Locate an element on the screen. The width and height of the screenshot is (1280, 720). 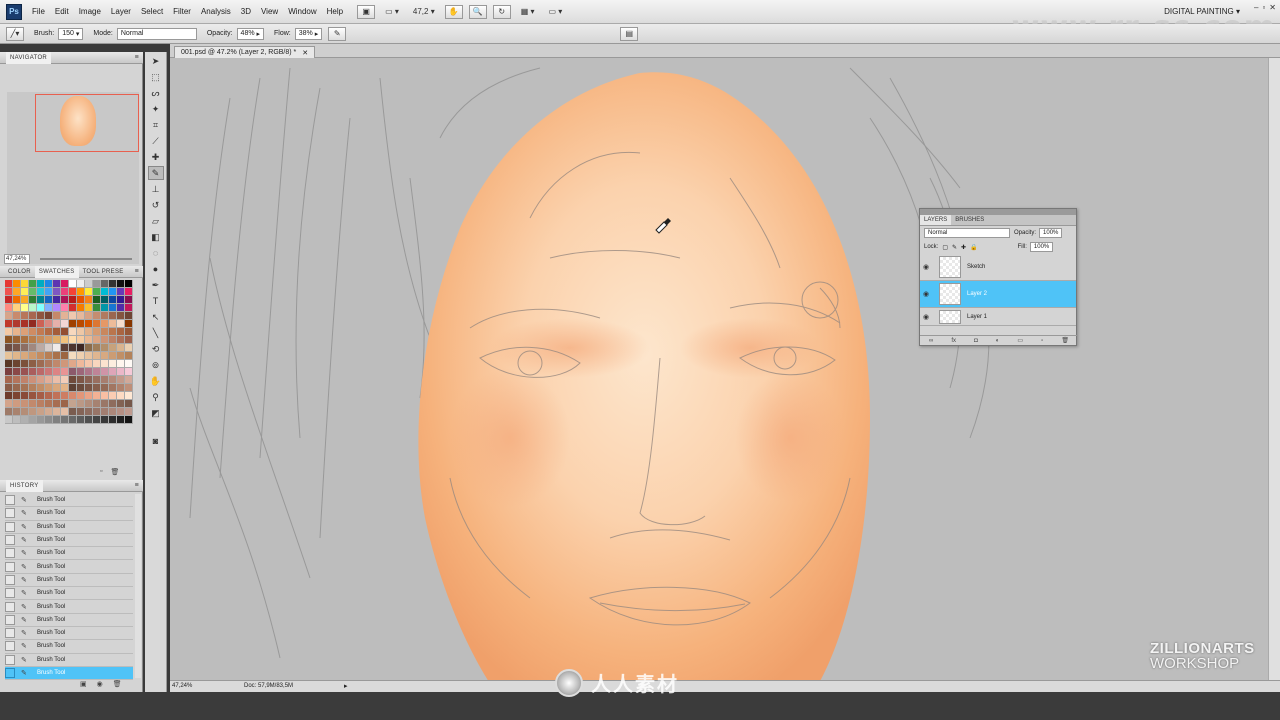
navigator-view-box is located at coordinates (87, 123).